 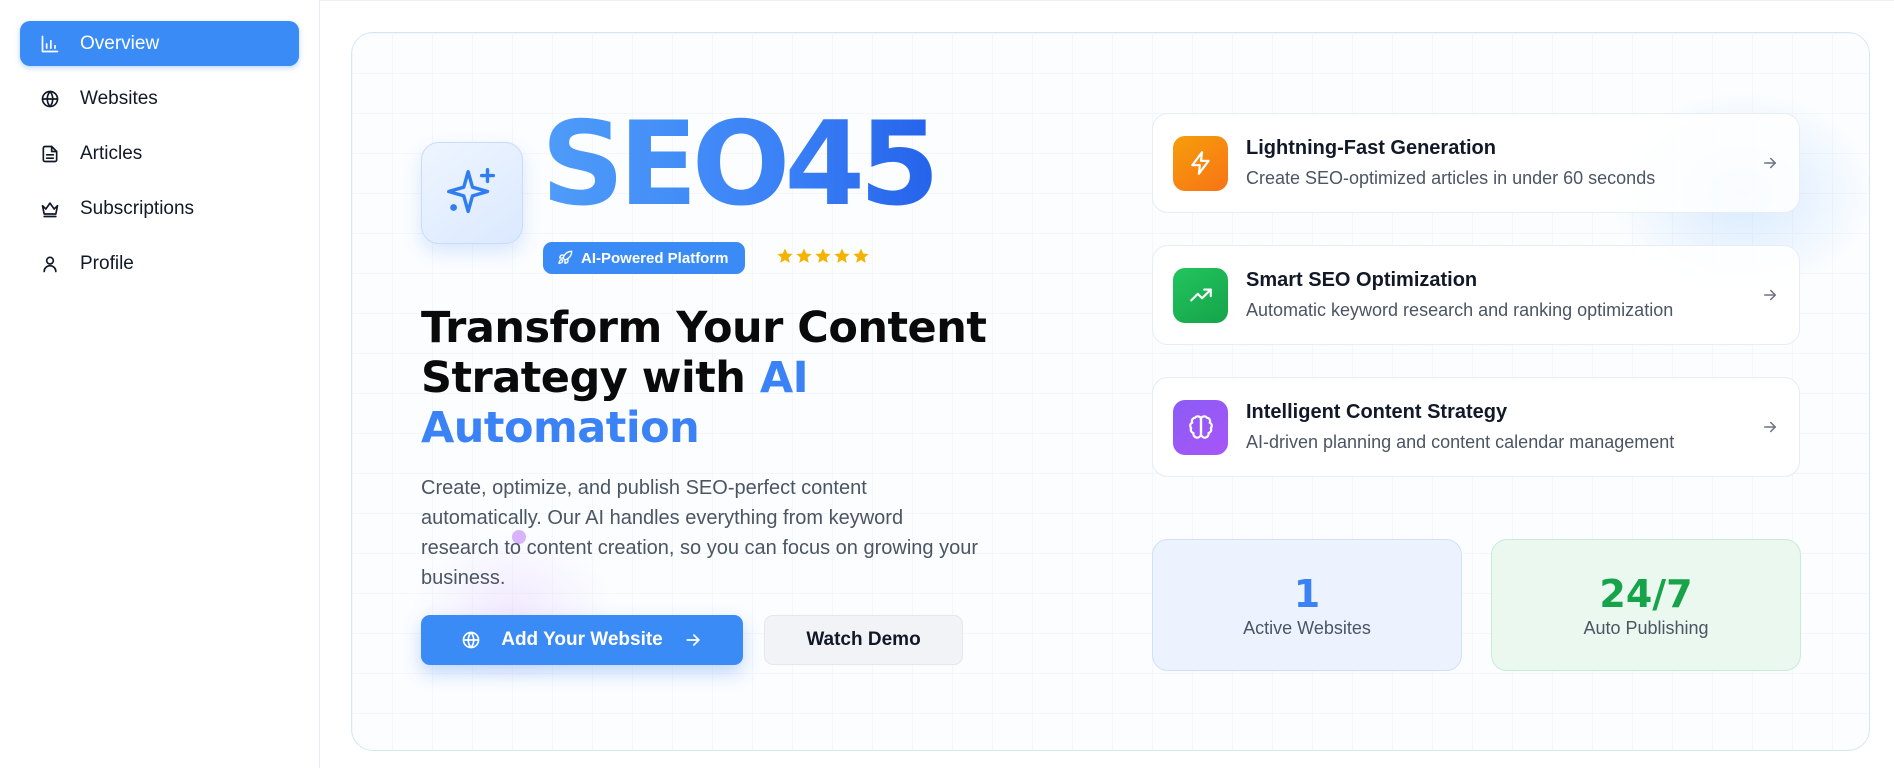 I want to click on sidebar-item-websites: Websites, so click(x=159, y=98).